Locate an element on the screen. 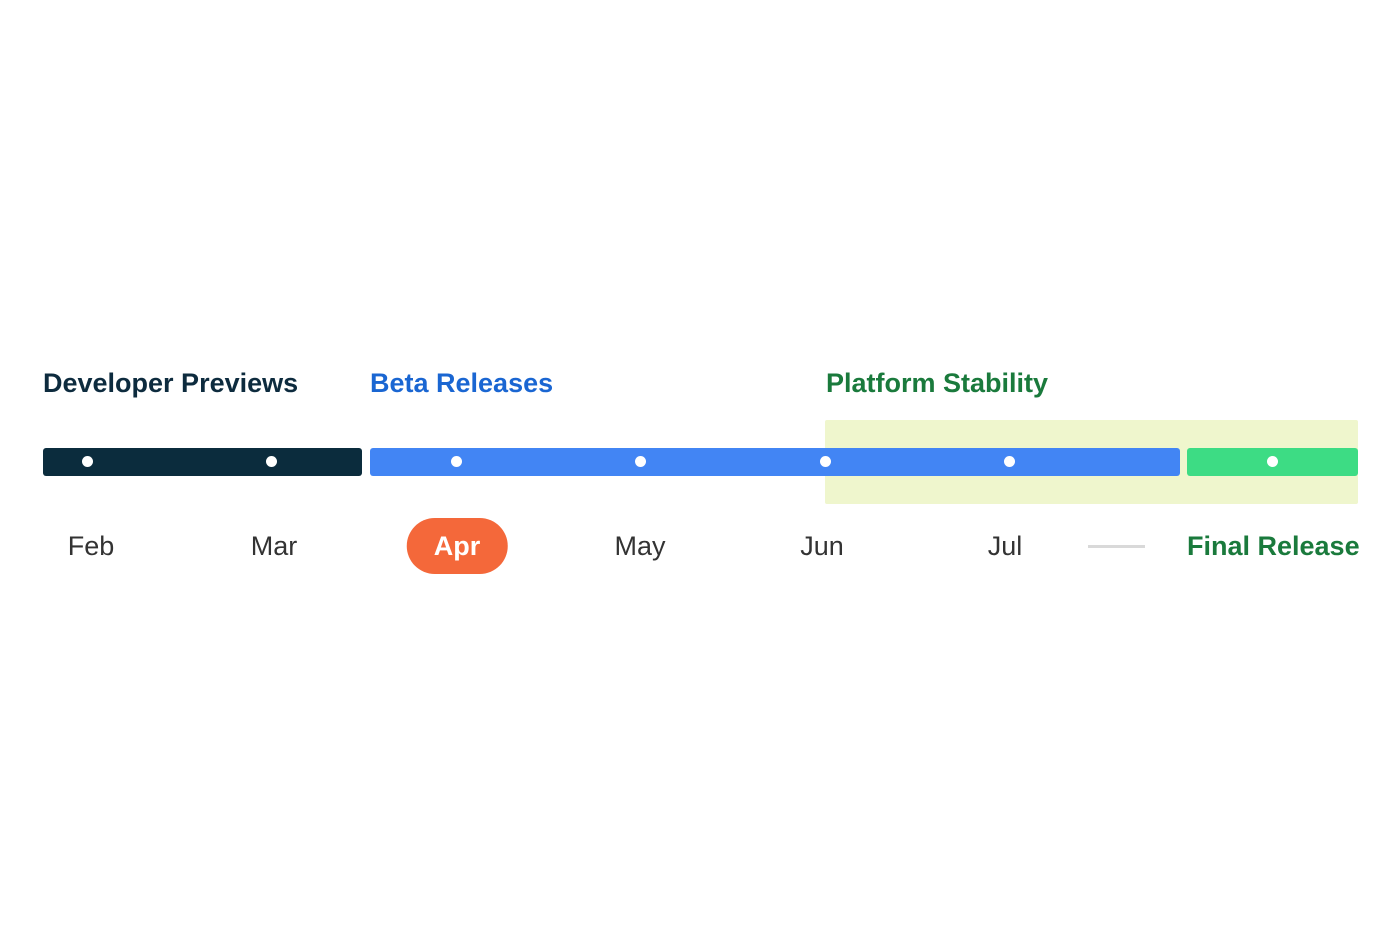 This screenshot has width=1400, height=932. month-label-mar: Mar is located at coordinates (274, 546).